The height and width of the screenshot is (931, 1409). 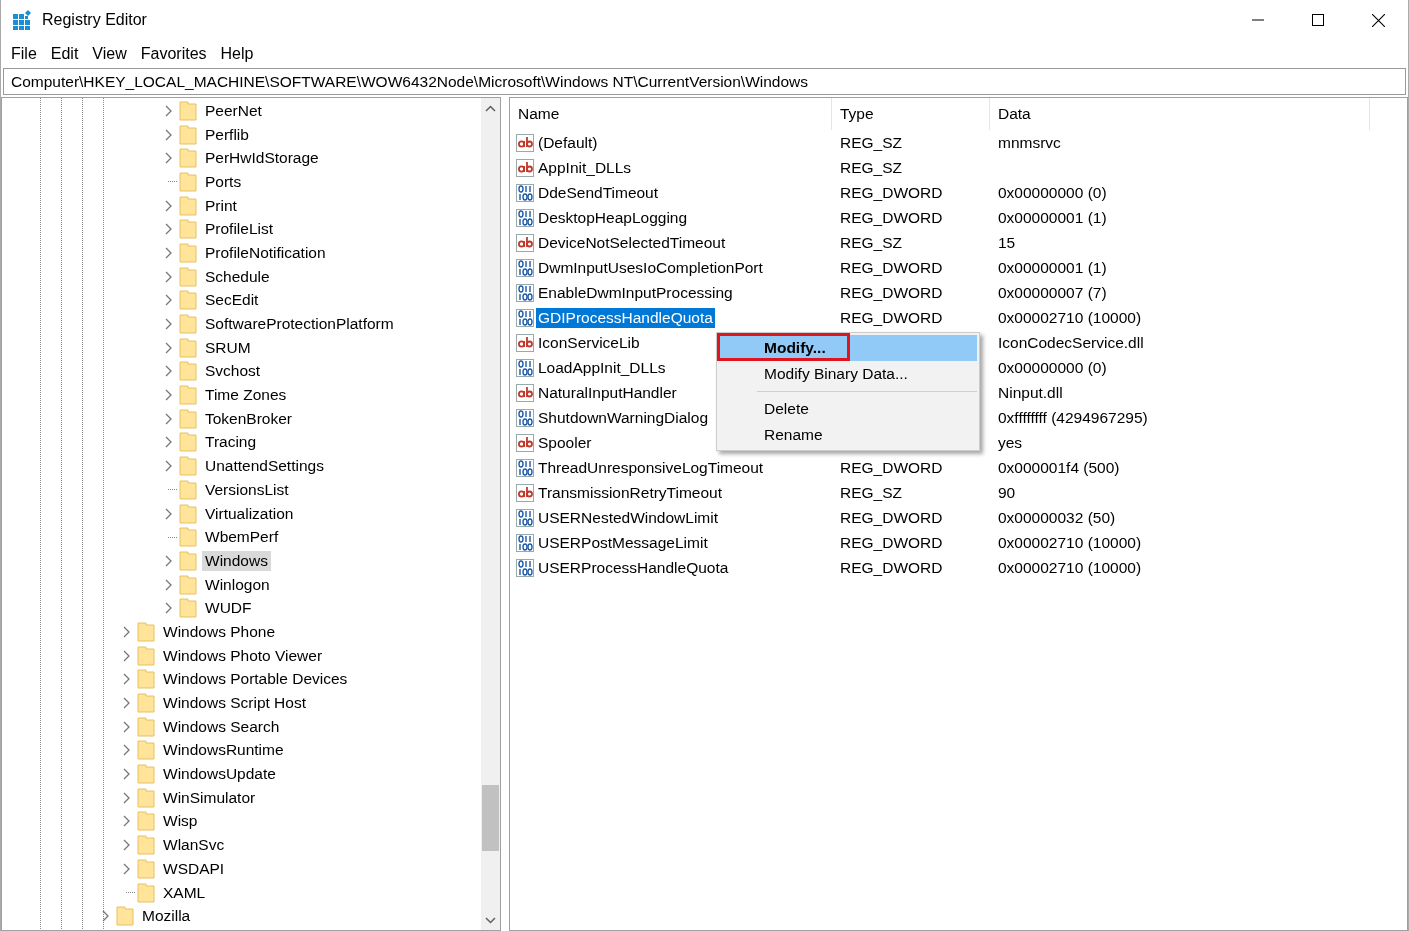 I want to click on tree-item: Wisp, so click(x=180, y=821).